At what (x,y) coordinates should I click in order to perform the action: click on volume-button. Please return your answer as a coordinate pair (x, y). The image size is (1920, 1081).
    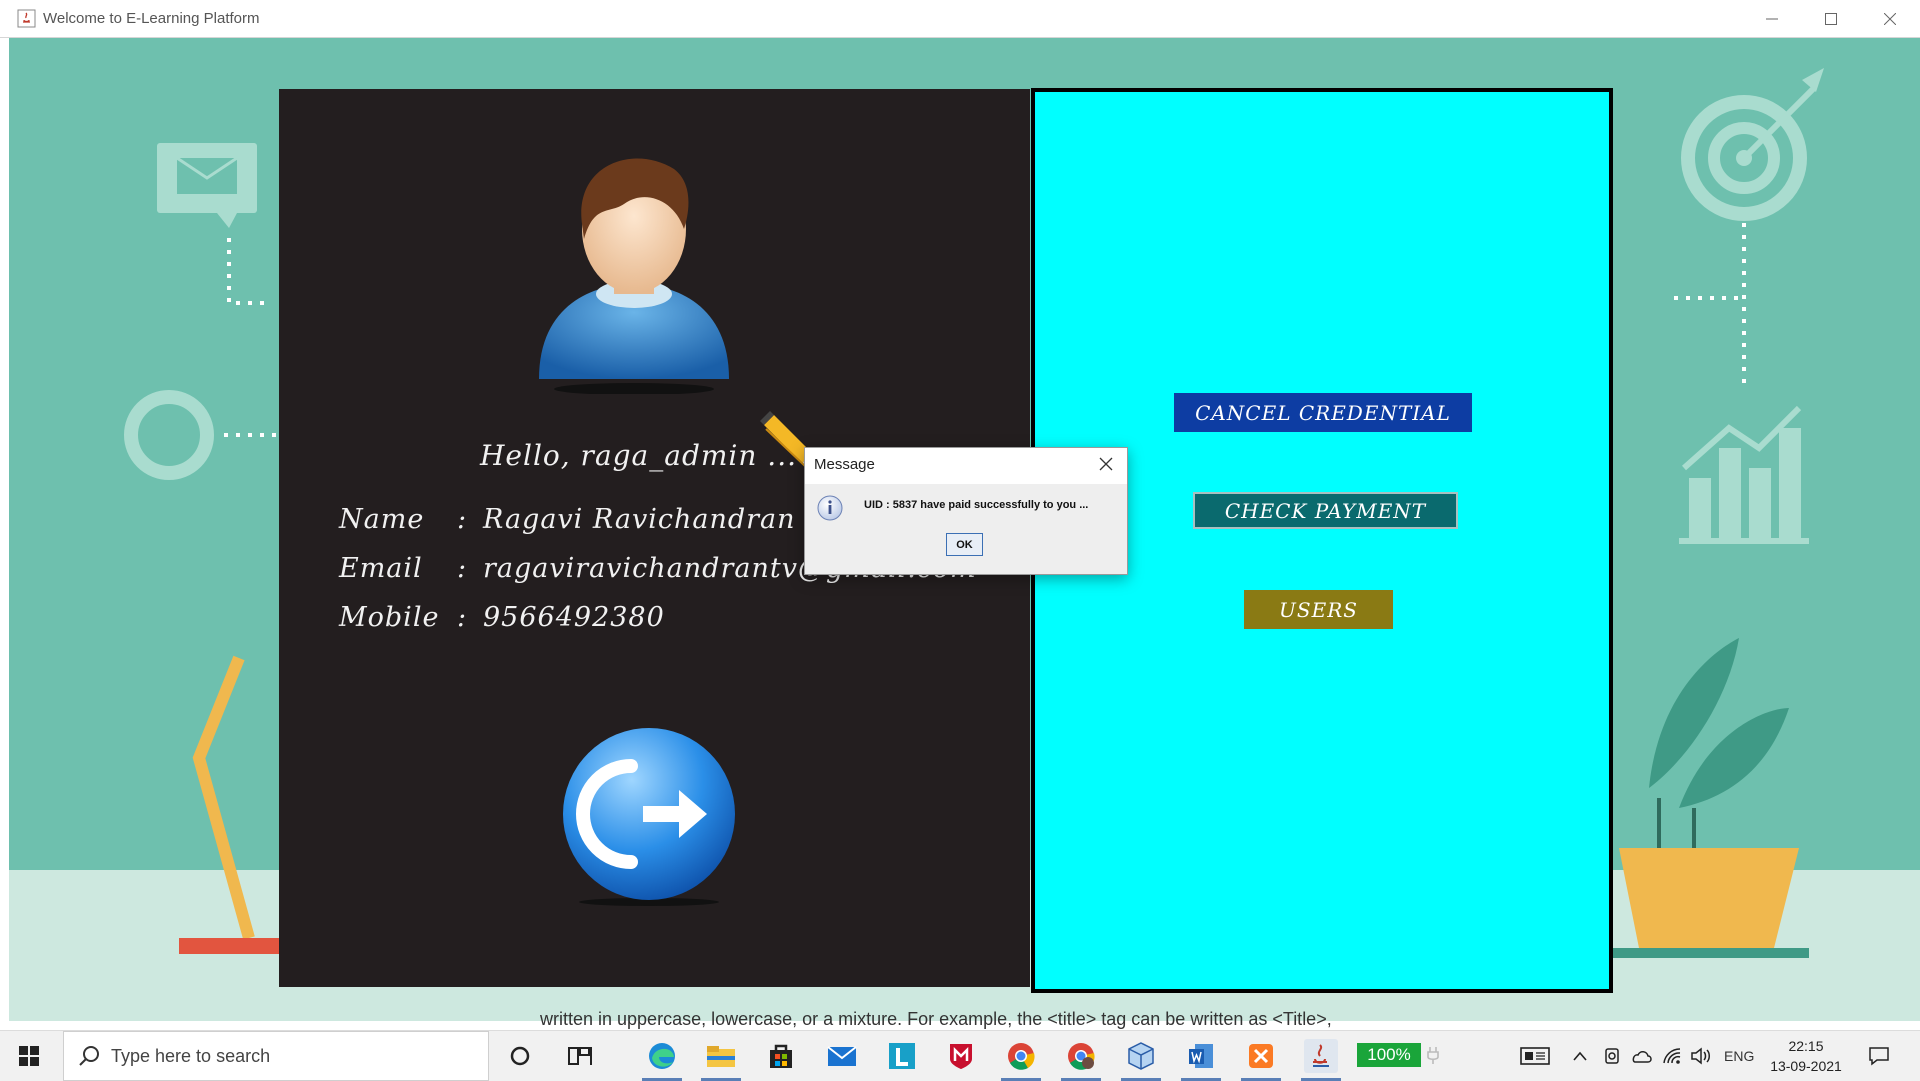
    Looking at the image, I should click on (1701, 1056).